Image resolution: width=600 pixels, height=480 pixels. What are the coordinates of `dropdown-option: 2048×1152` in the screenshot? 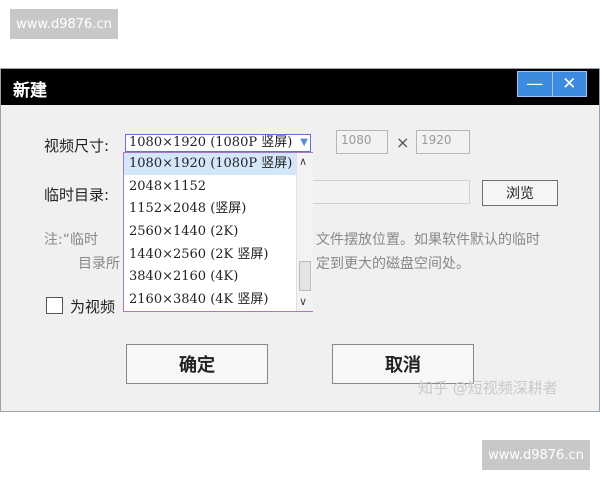 It's located at (210, 187).